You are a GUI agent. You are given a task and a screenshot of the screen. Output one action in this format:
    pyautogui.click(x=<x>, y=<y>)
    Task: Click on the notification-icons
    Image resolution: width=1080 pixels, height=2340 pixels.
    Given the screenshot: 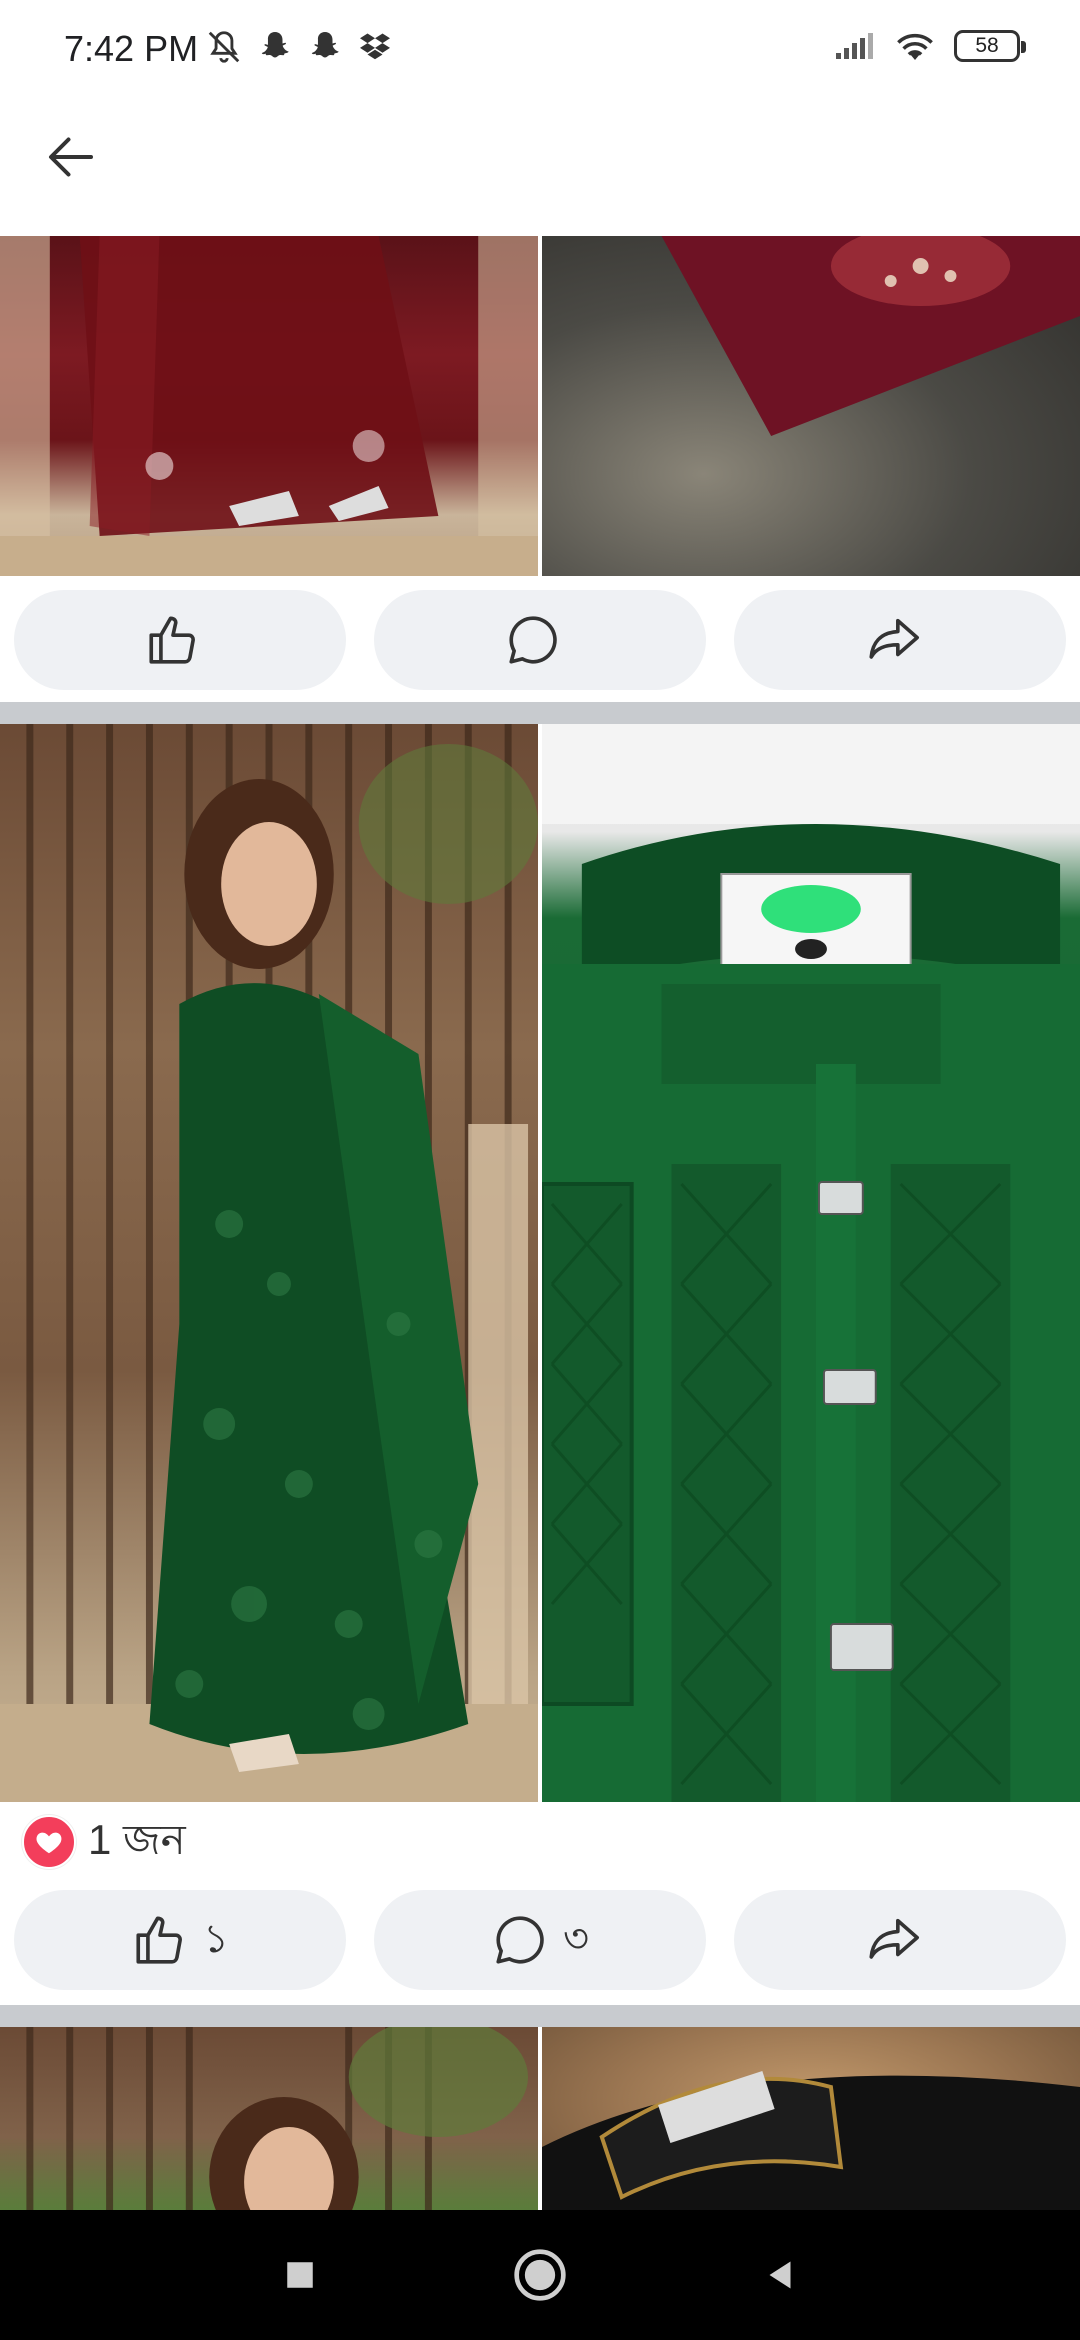 What is the action you would take?
    pyautogui.click(x=299, y=47)
    